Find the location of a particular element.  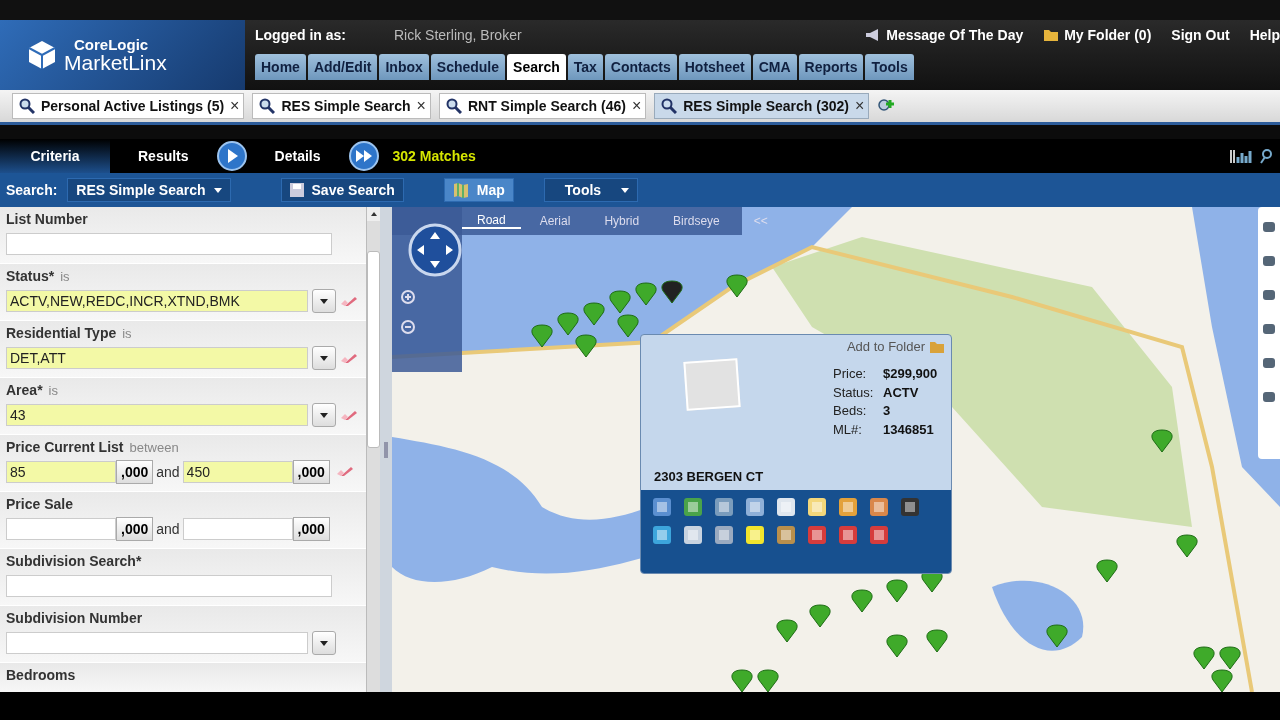

nav-tab: Search is located at coordinates (536, 67).